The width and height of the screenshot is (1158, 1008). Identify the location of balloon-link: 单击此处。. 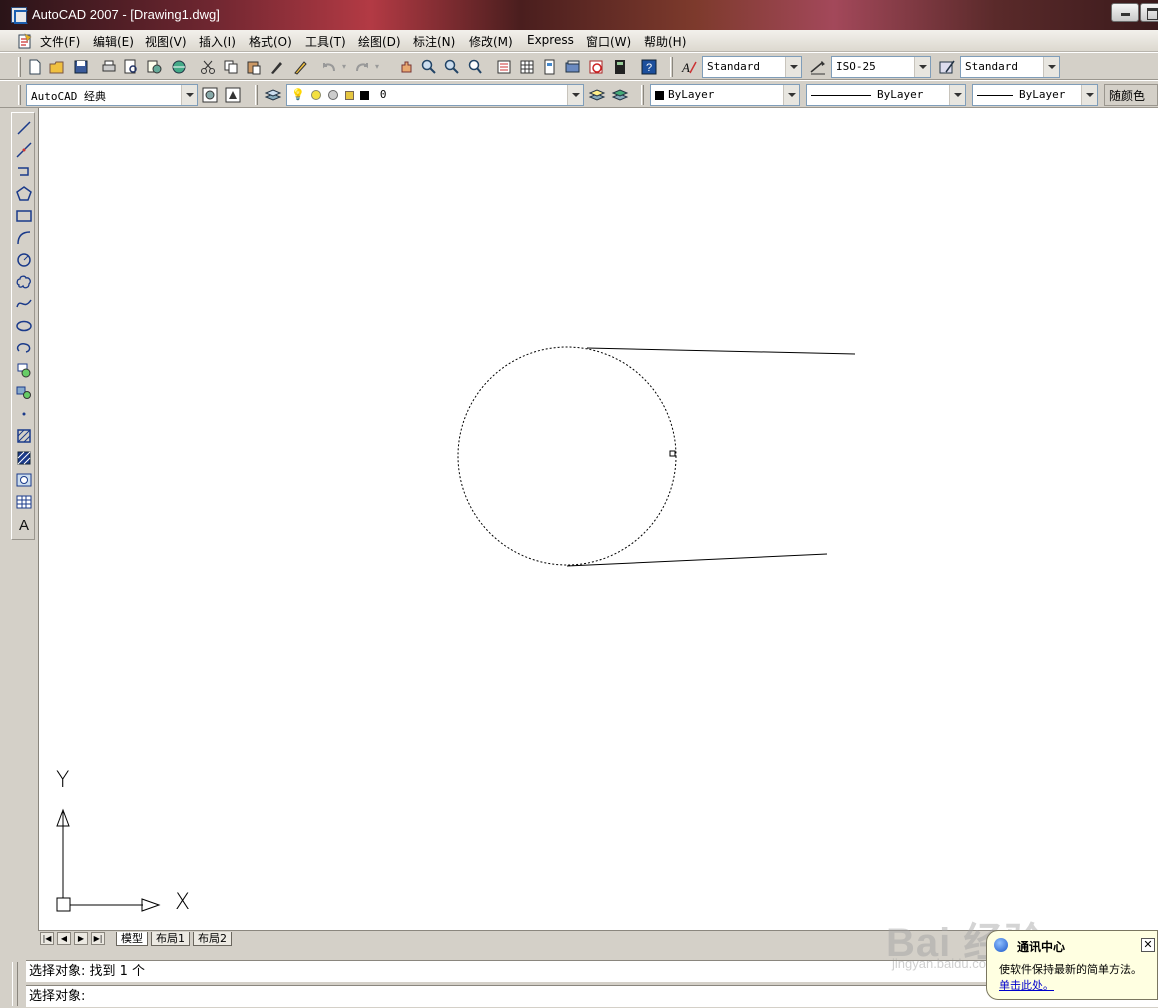
(1026, 985).